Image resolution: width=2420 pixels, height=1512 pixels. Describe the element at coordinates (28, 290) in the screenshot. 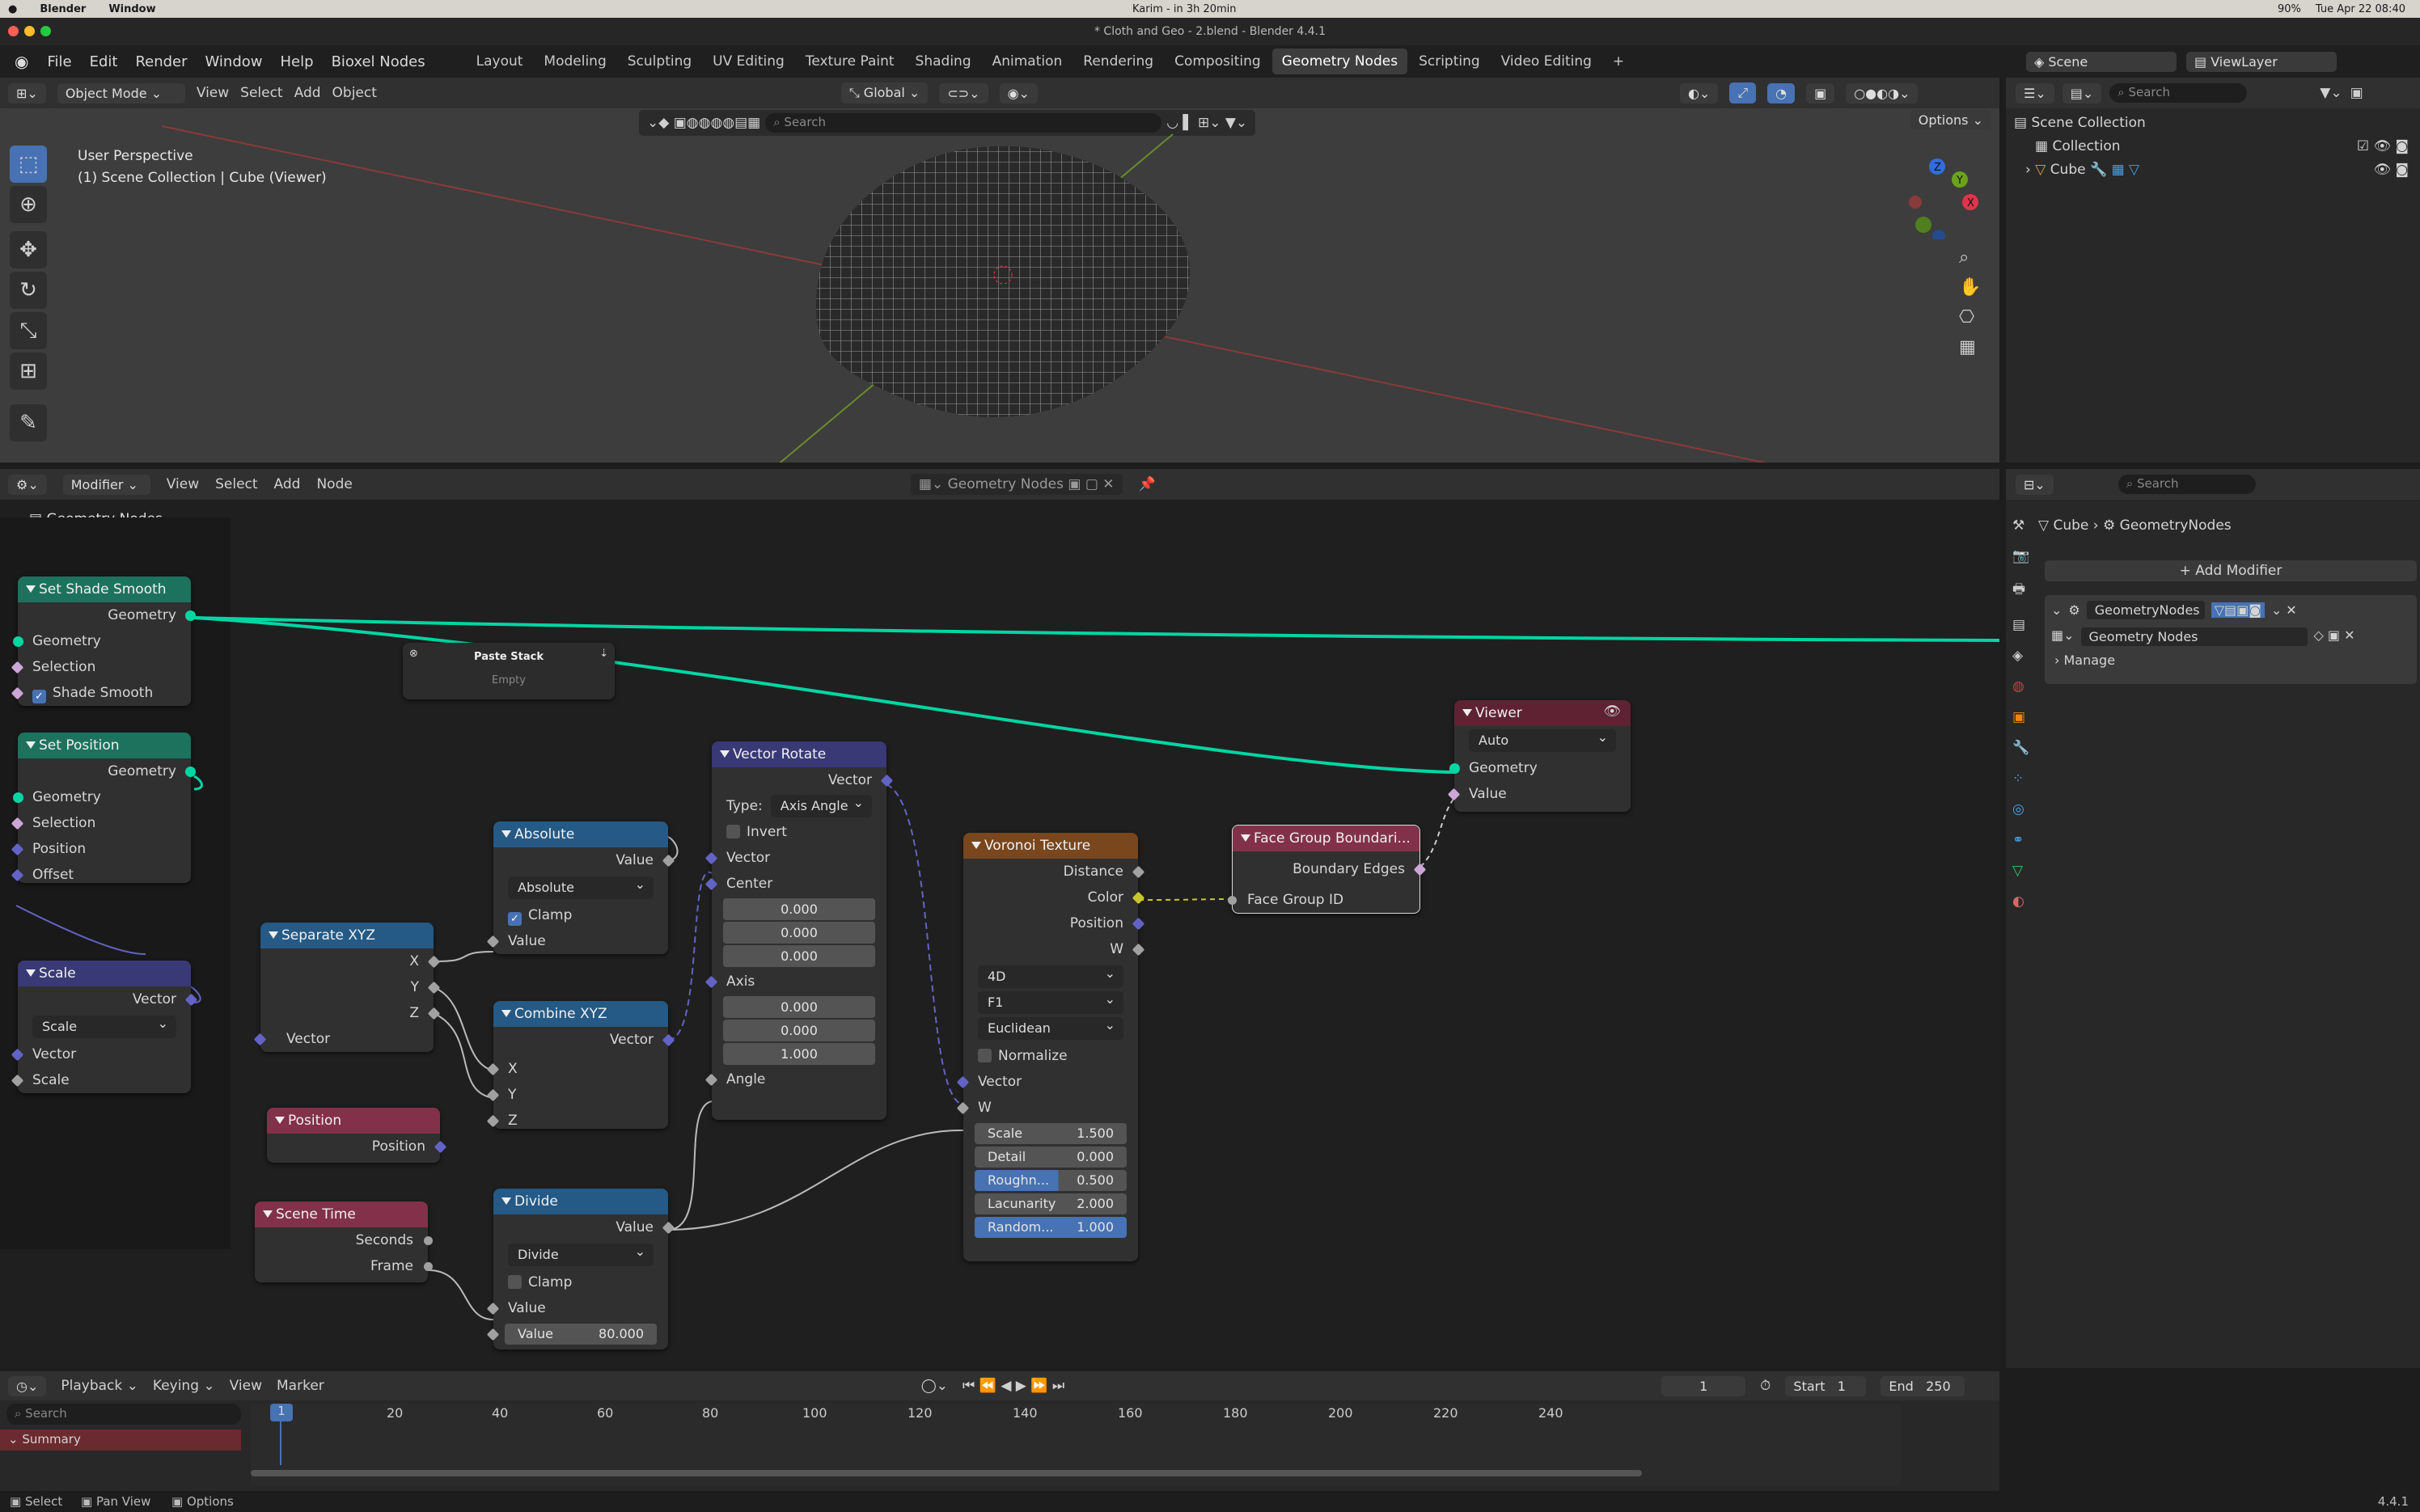

I see `rotate-tool-icon: ↻` at that location.